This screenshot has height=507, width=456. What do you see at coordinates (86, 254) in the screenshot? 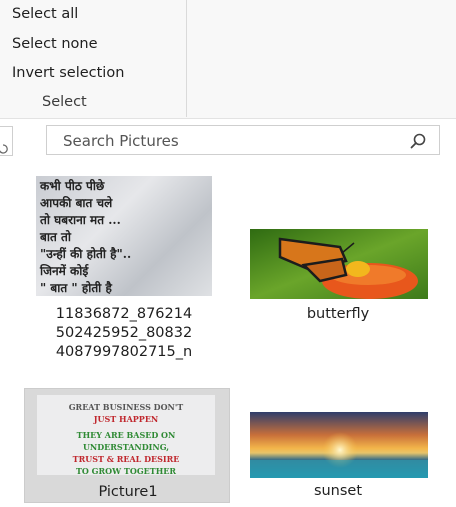
I see `thumb-text-line: "उन्हीं की होती है"..` at bounding box center [86, 254].